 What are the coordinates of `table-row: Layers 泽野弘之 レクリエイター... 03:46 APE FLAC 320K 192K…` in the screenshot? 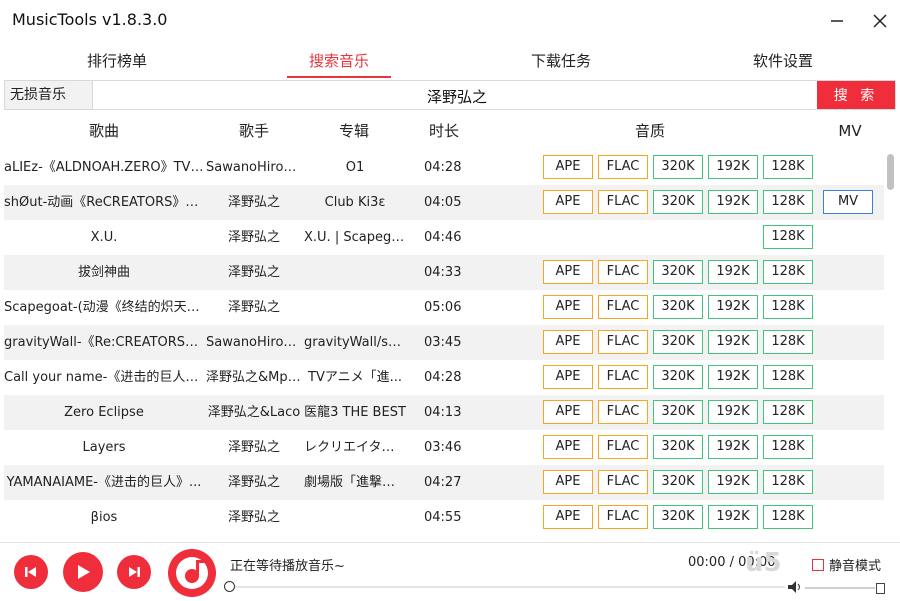 It's located at (444, 447).